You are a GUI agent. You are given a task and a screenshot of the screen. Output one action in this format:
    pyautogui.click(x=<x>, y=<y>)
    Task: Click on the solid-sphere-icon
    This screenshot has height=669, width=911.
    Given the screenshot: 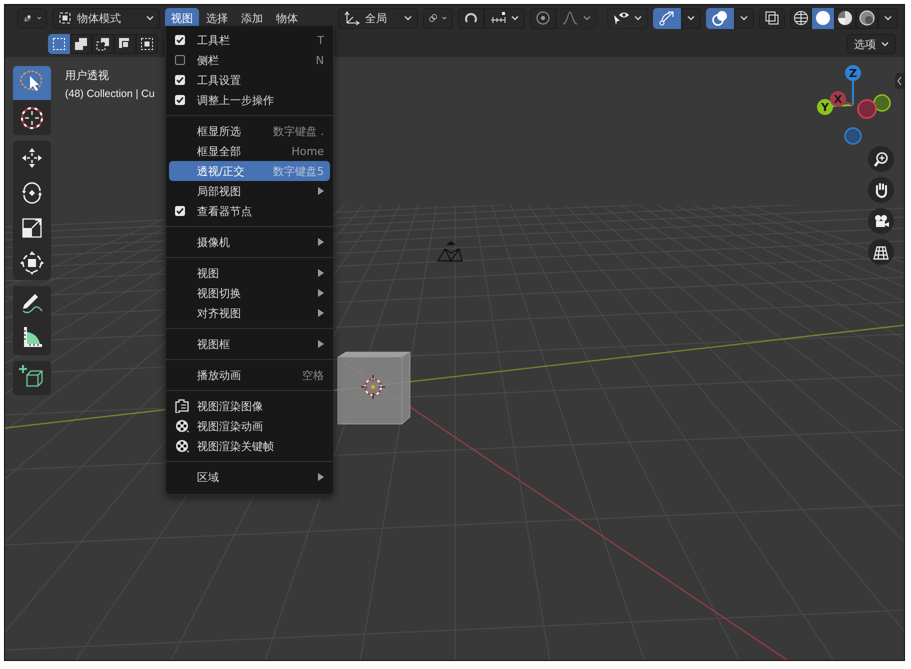 What is the action you would take?
    pyautogui.click(x=823, y=18)
    